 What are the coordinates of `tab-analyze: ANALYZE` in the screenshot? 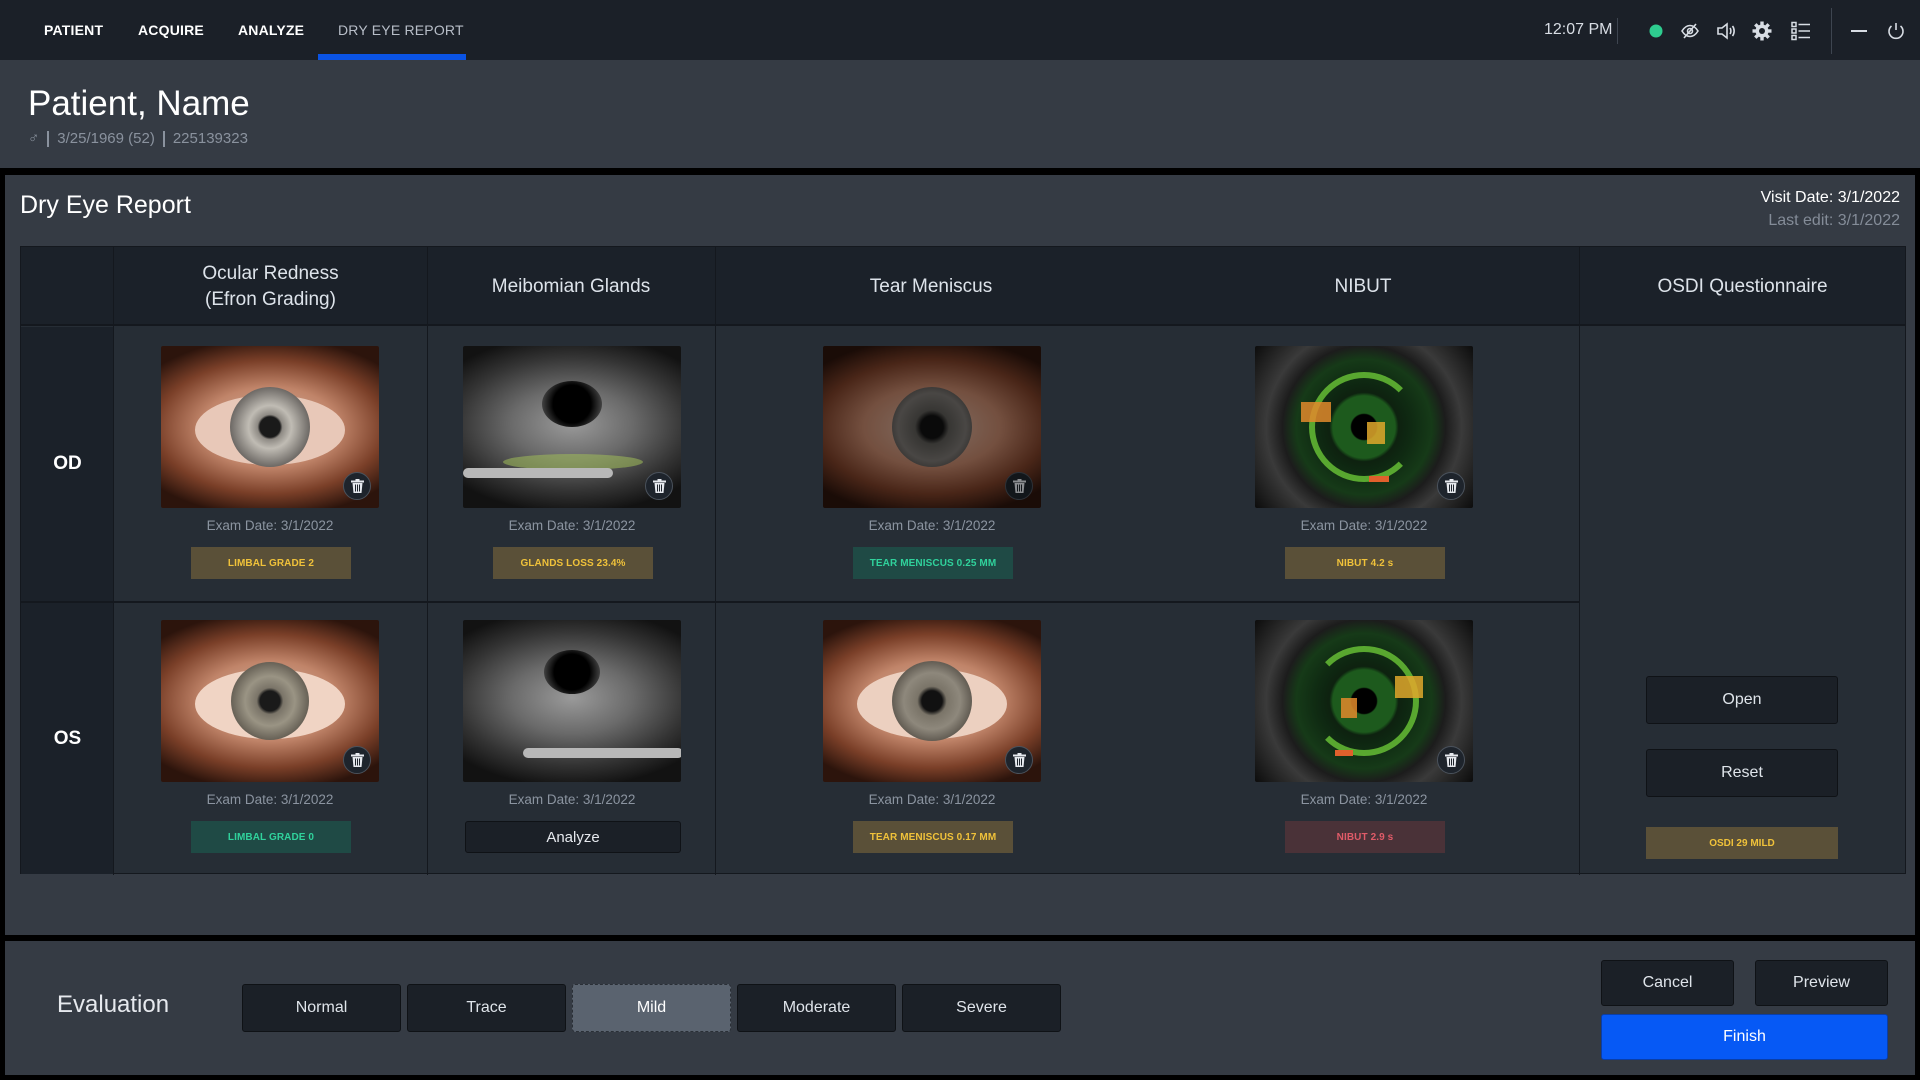 It's located at (271, 30).